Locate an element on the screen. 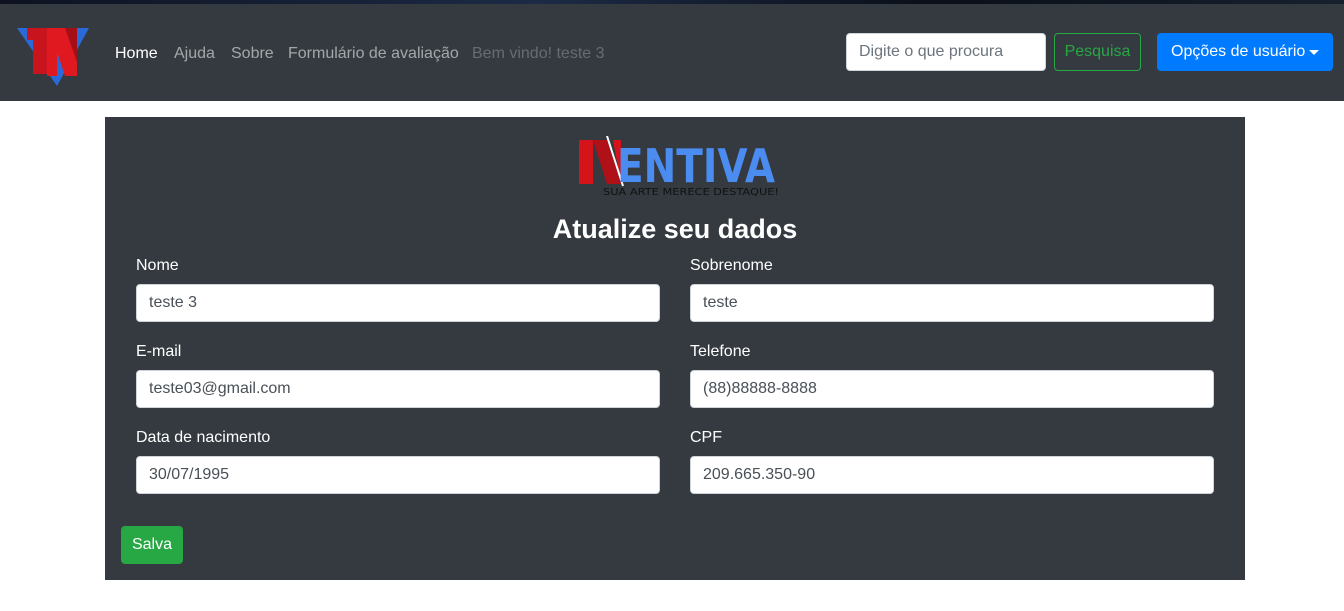 This screenshot has width=1344, height=611. nav-link-sobre: Sobre is located at coordinates (252, 54).